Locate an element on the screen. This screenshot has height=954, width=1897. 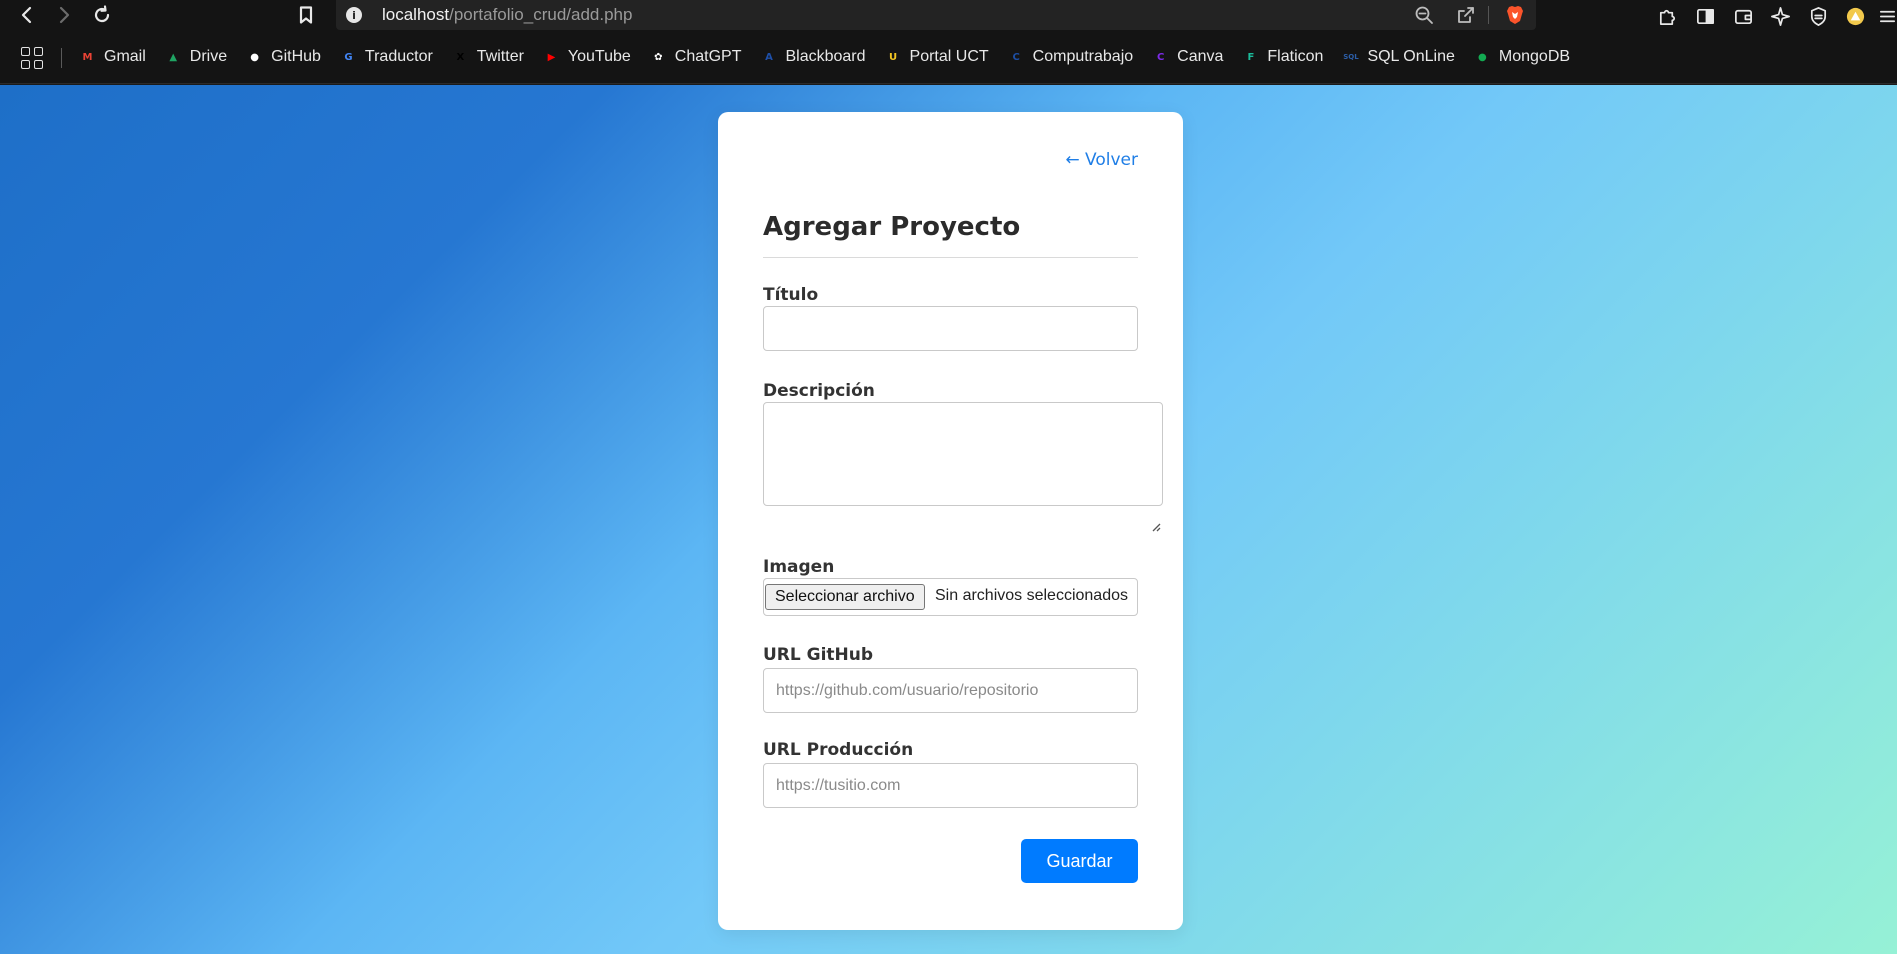
bookmark-youtube: ▶ YouTube is located at coordinates (587, 57).